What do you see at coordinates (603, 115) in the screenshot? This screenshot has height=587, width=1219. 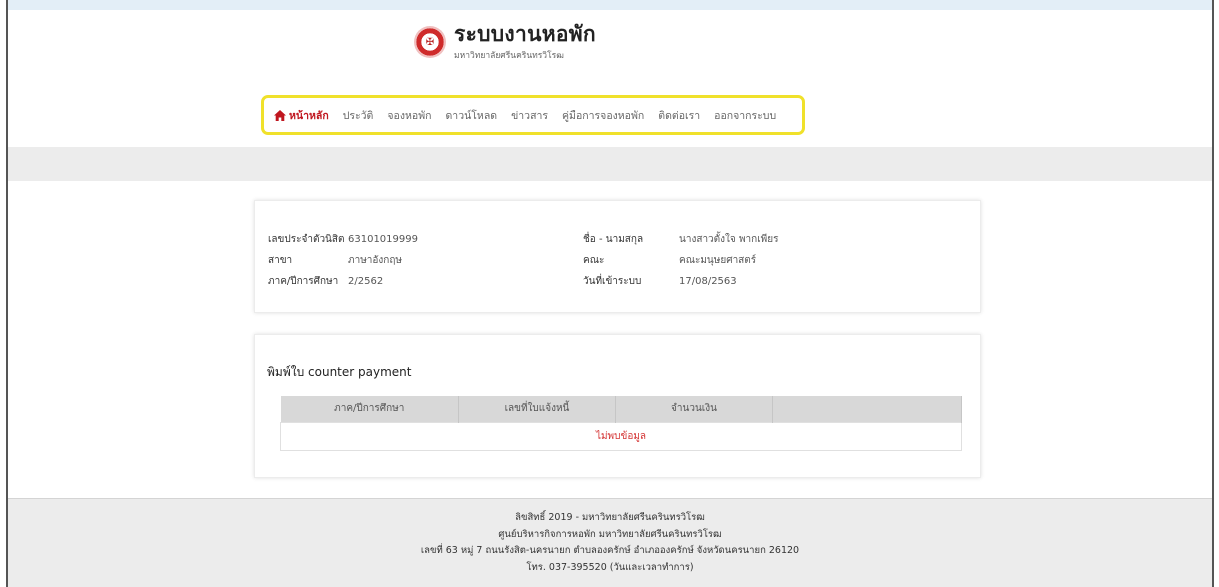 I see `nav-item-manual: คู่มือการจองหอพัก` at bounding box center [603, 115].